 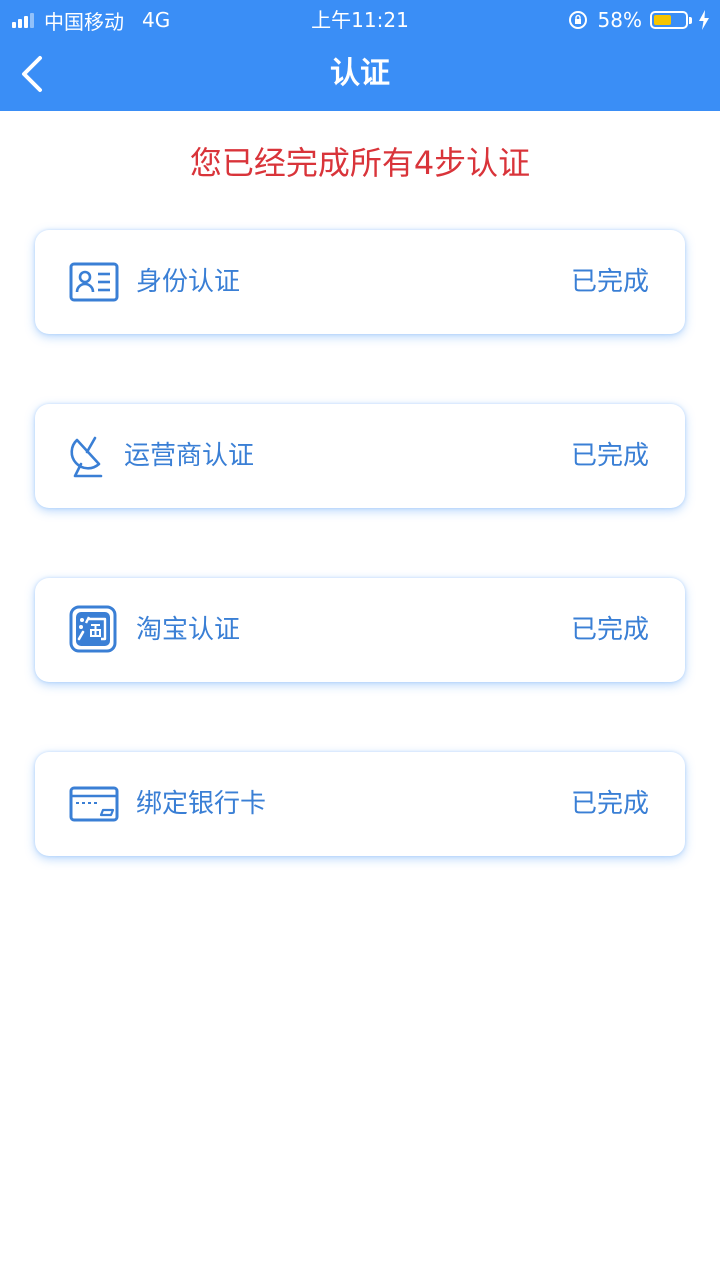 I want to click on battery-icon, so click(x=671, y=20).